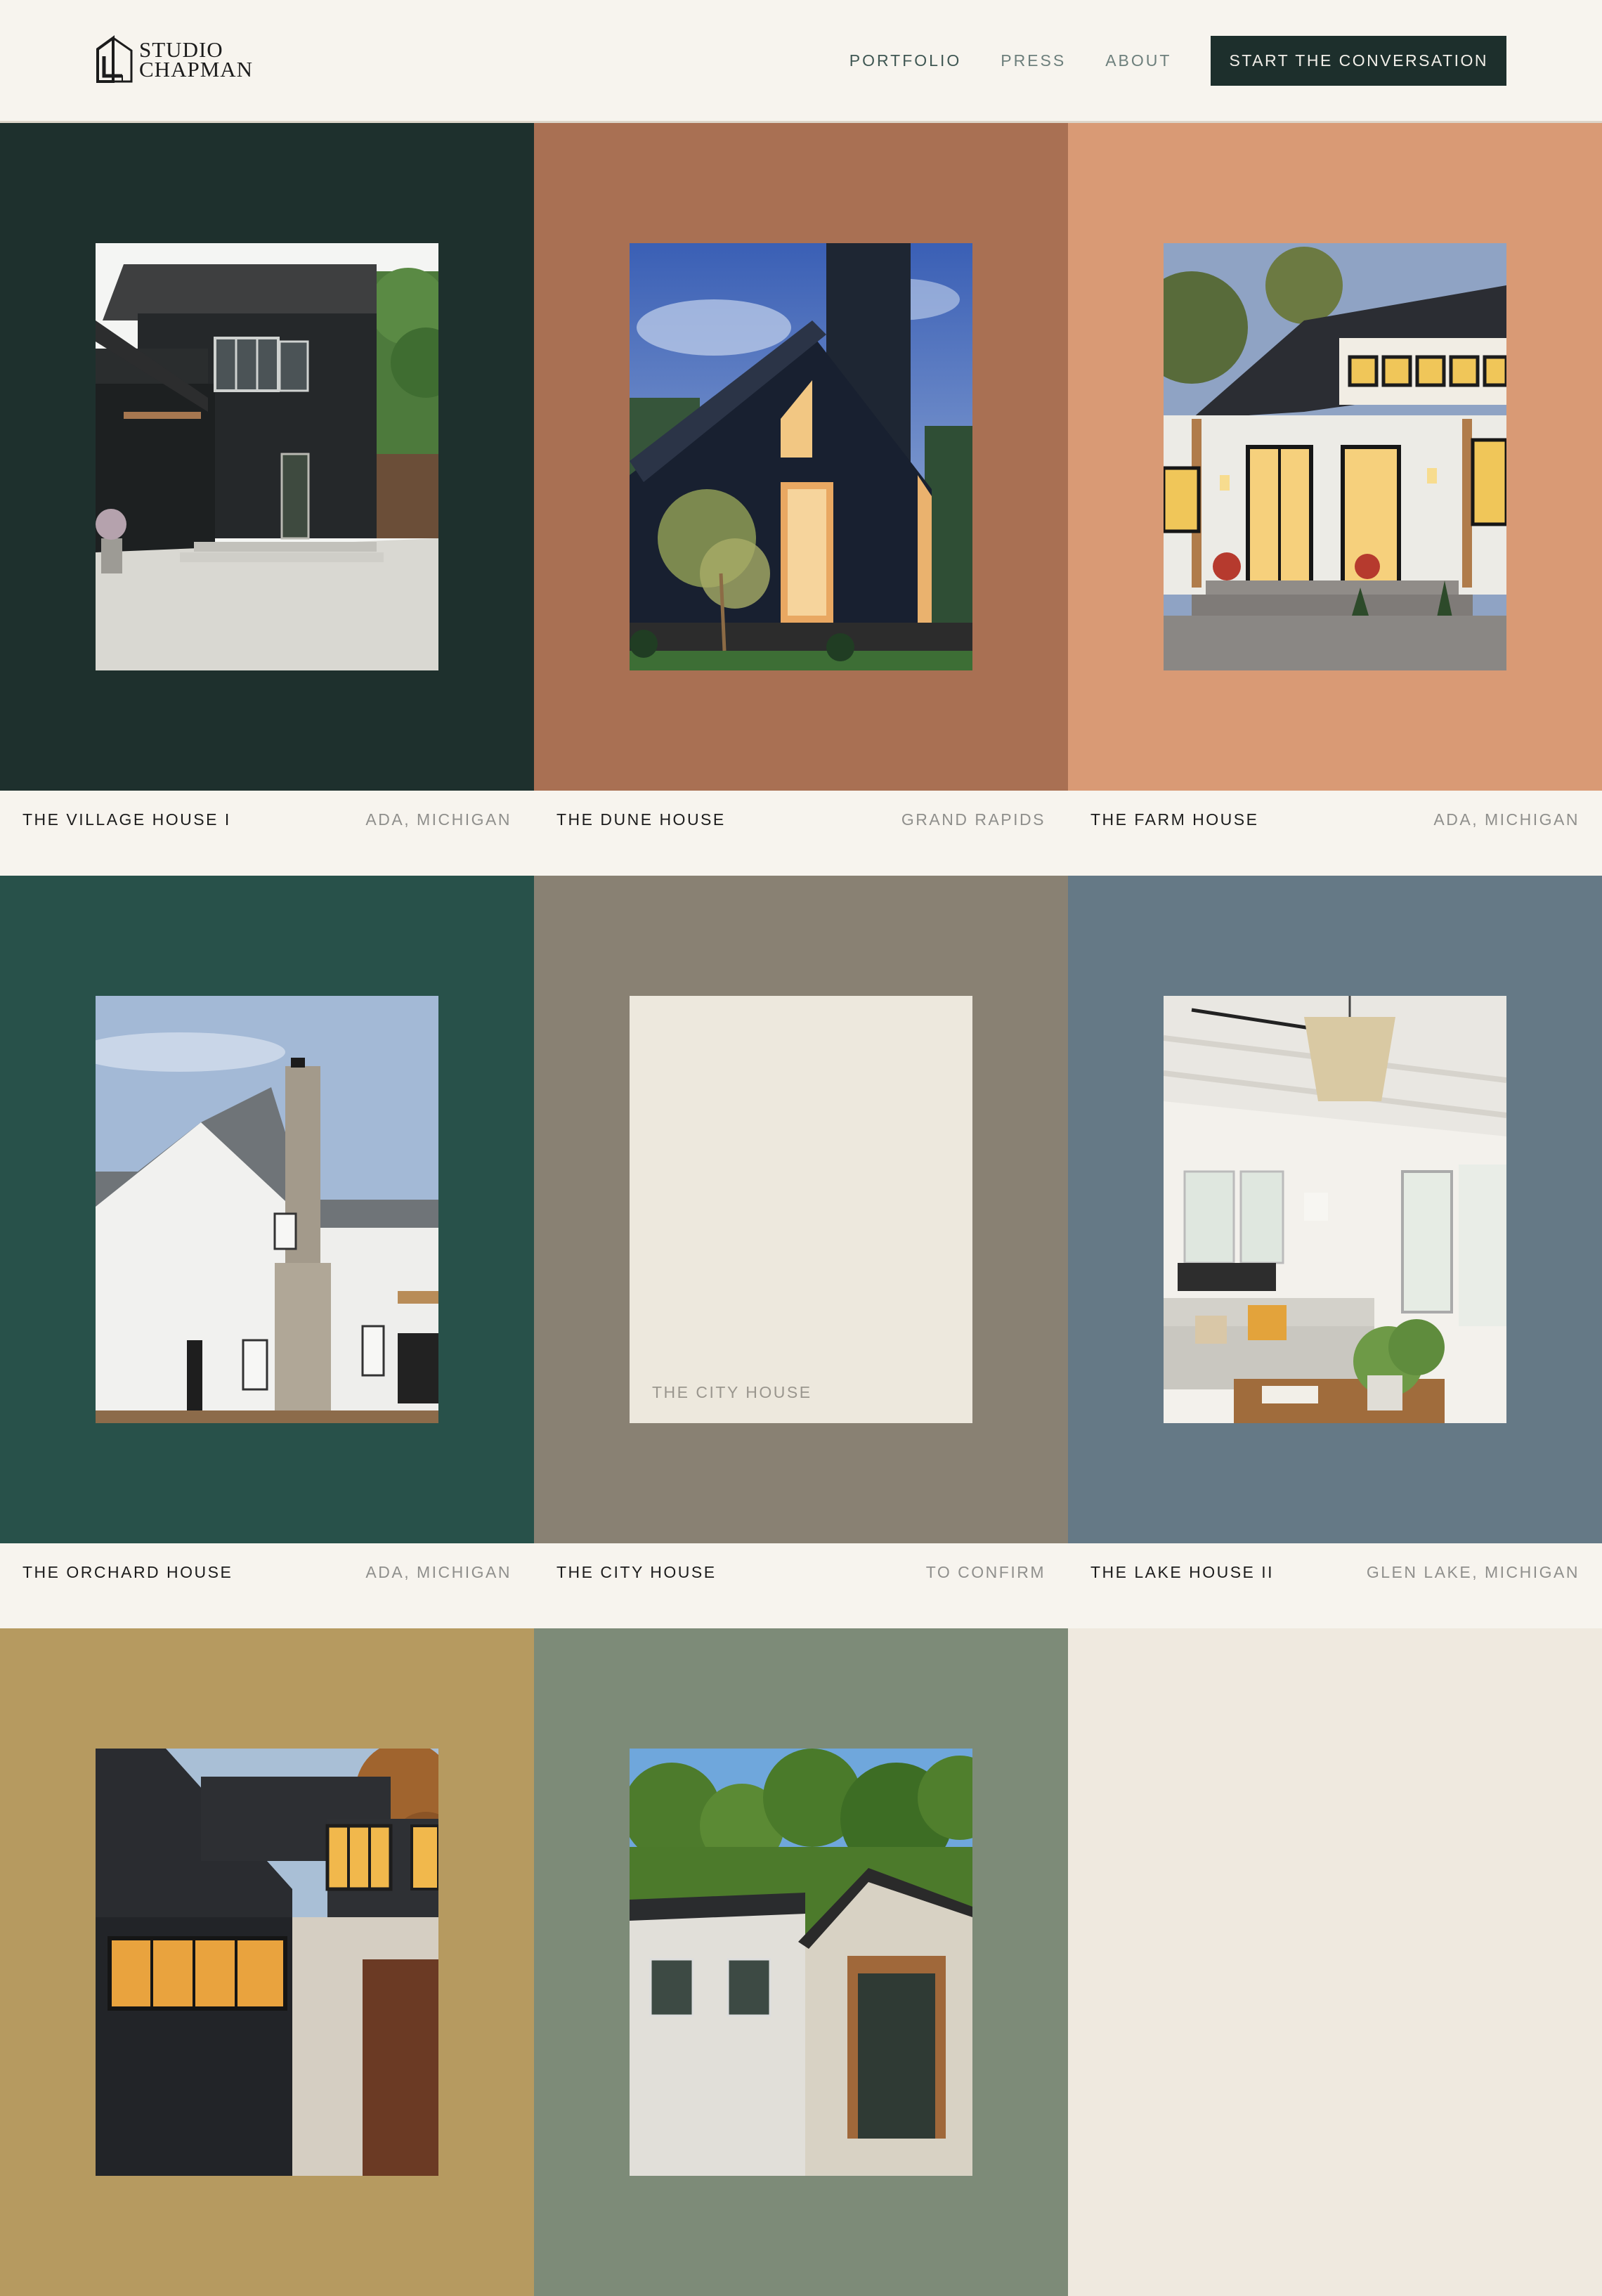 The height and width of the screenshot is (2296, 1602). I want to click on modern-house-trees-photo, so click(801, 1963).